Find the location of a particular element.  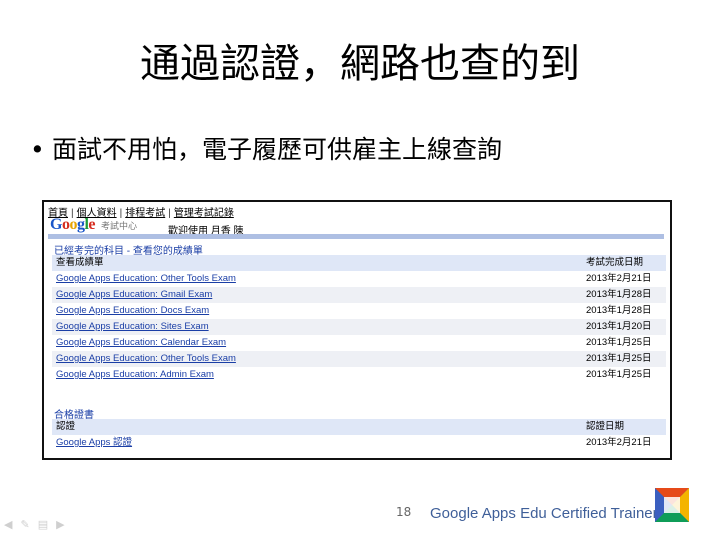

exam-link: Google Apps Education: Docs Exam is located at coordinates (132, 311).